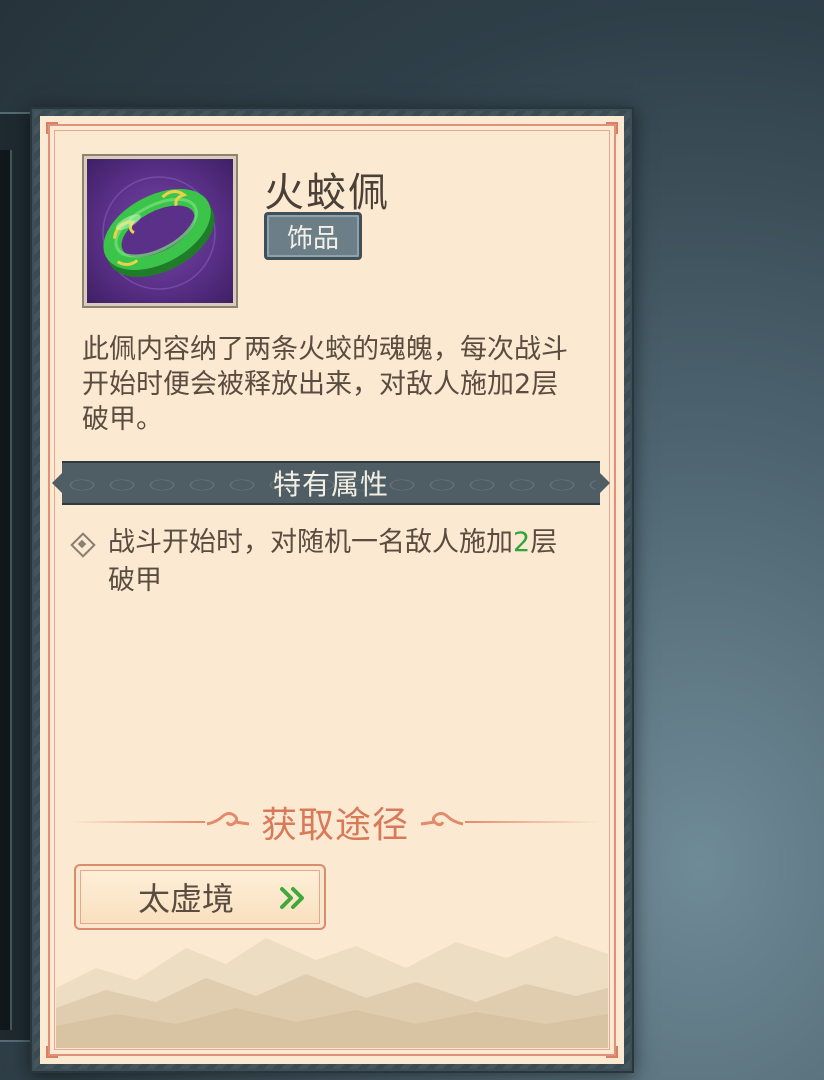  I want to click on special-attributes-title: 特有属性, so click(330, 484).